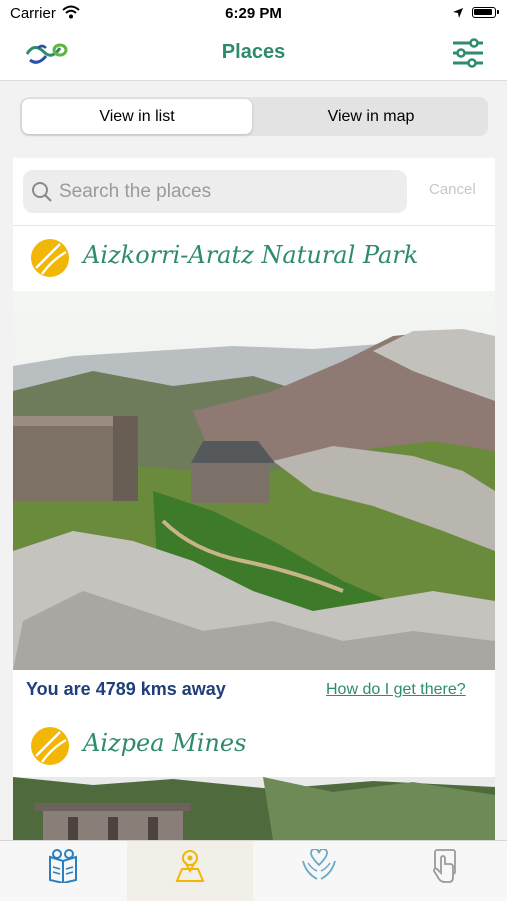 The image size is (507, 901). I want to click on tab-places, so click(190, 871).